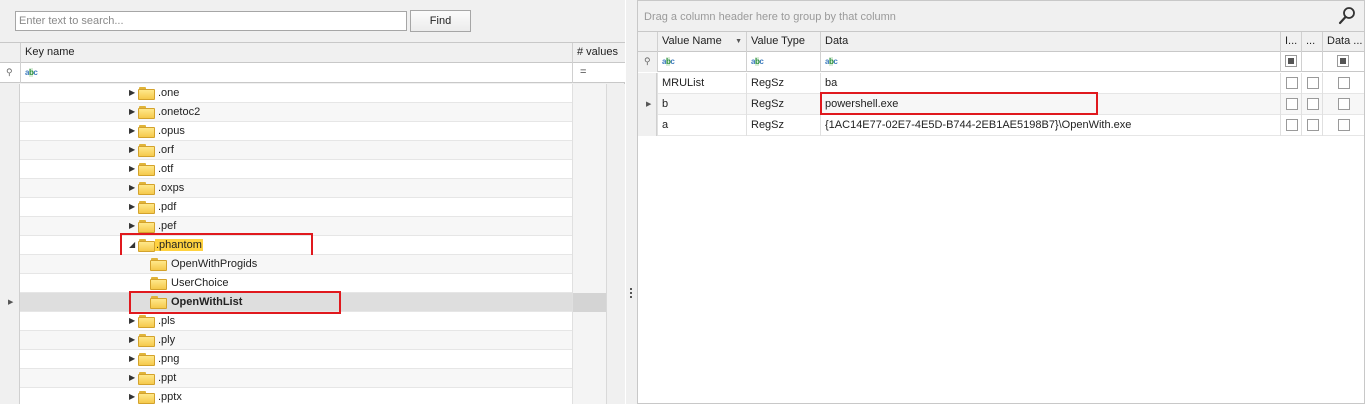 This screenshot has height=404, width=1365. Describe the element at coordinates (1347, 16) in the screenshot. I see `search-icon` at that location.